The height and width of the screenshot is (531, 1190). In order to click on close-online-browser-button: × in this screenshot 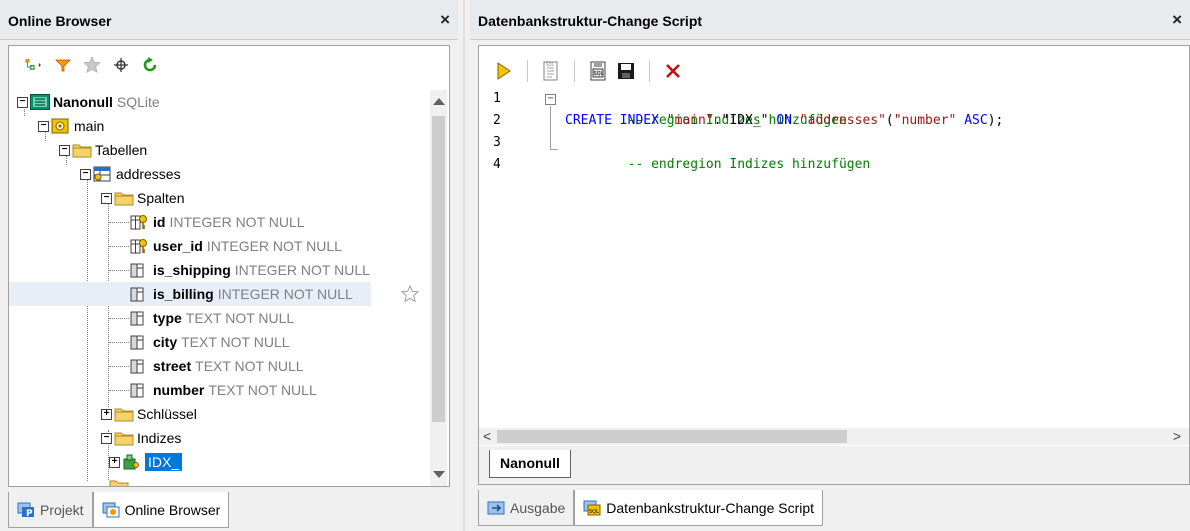, I will do `click(445, 20)`.